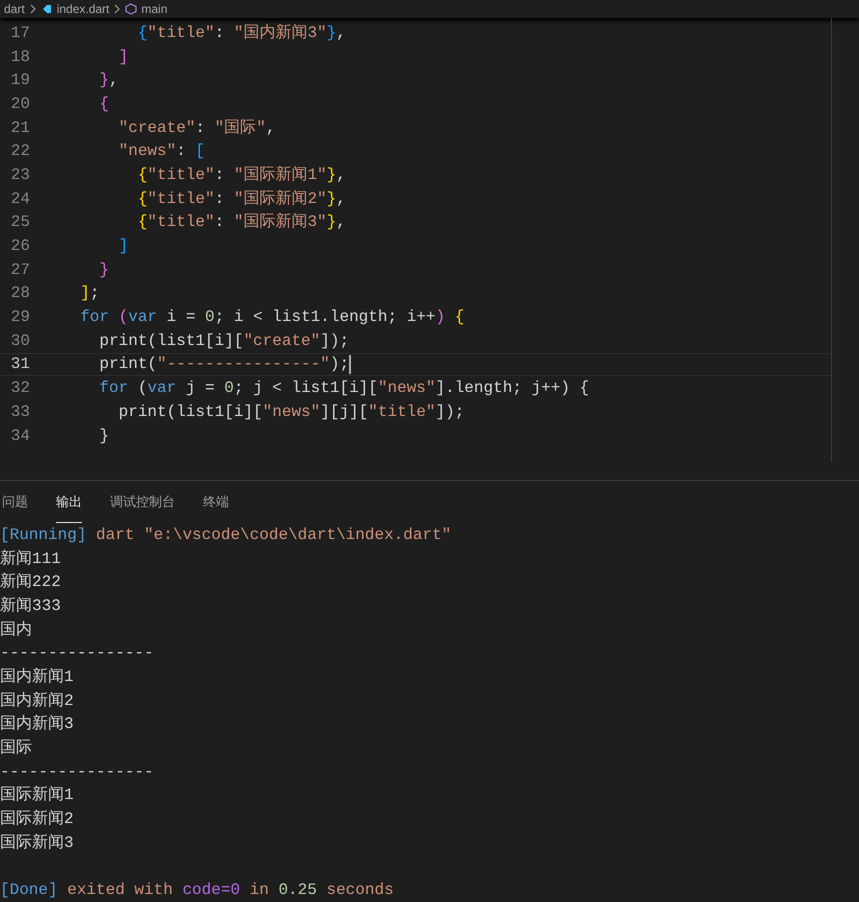  I want to click on line-number: 23, so click(20, 175).